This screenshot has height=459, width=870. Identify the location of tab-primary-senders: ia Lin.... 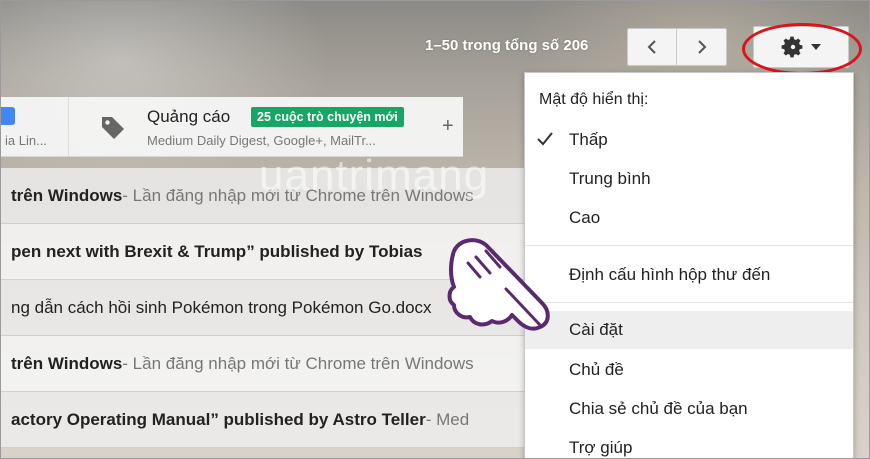
(26, 140).